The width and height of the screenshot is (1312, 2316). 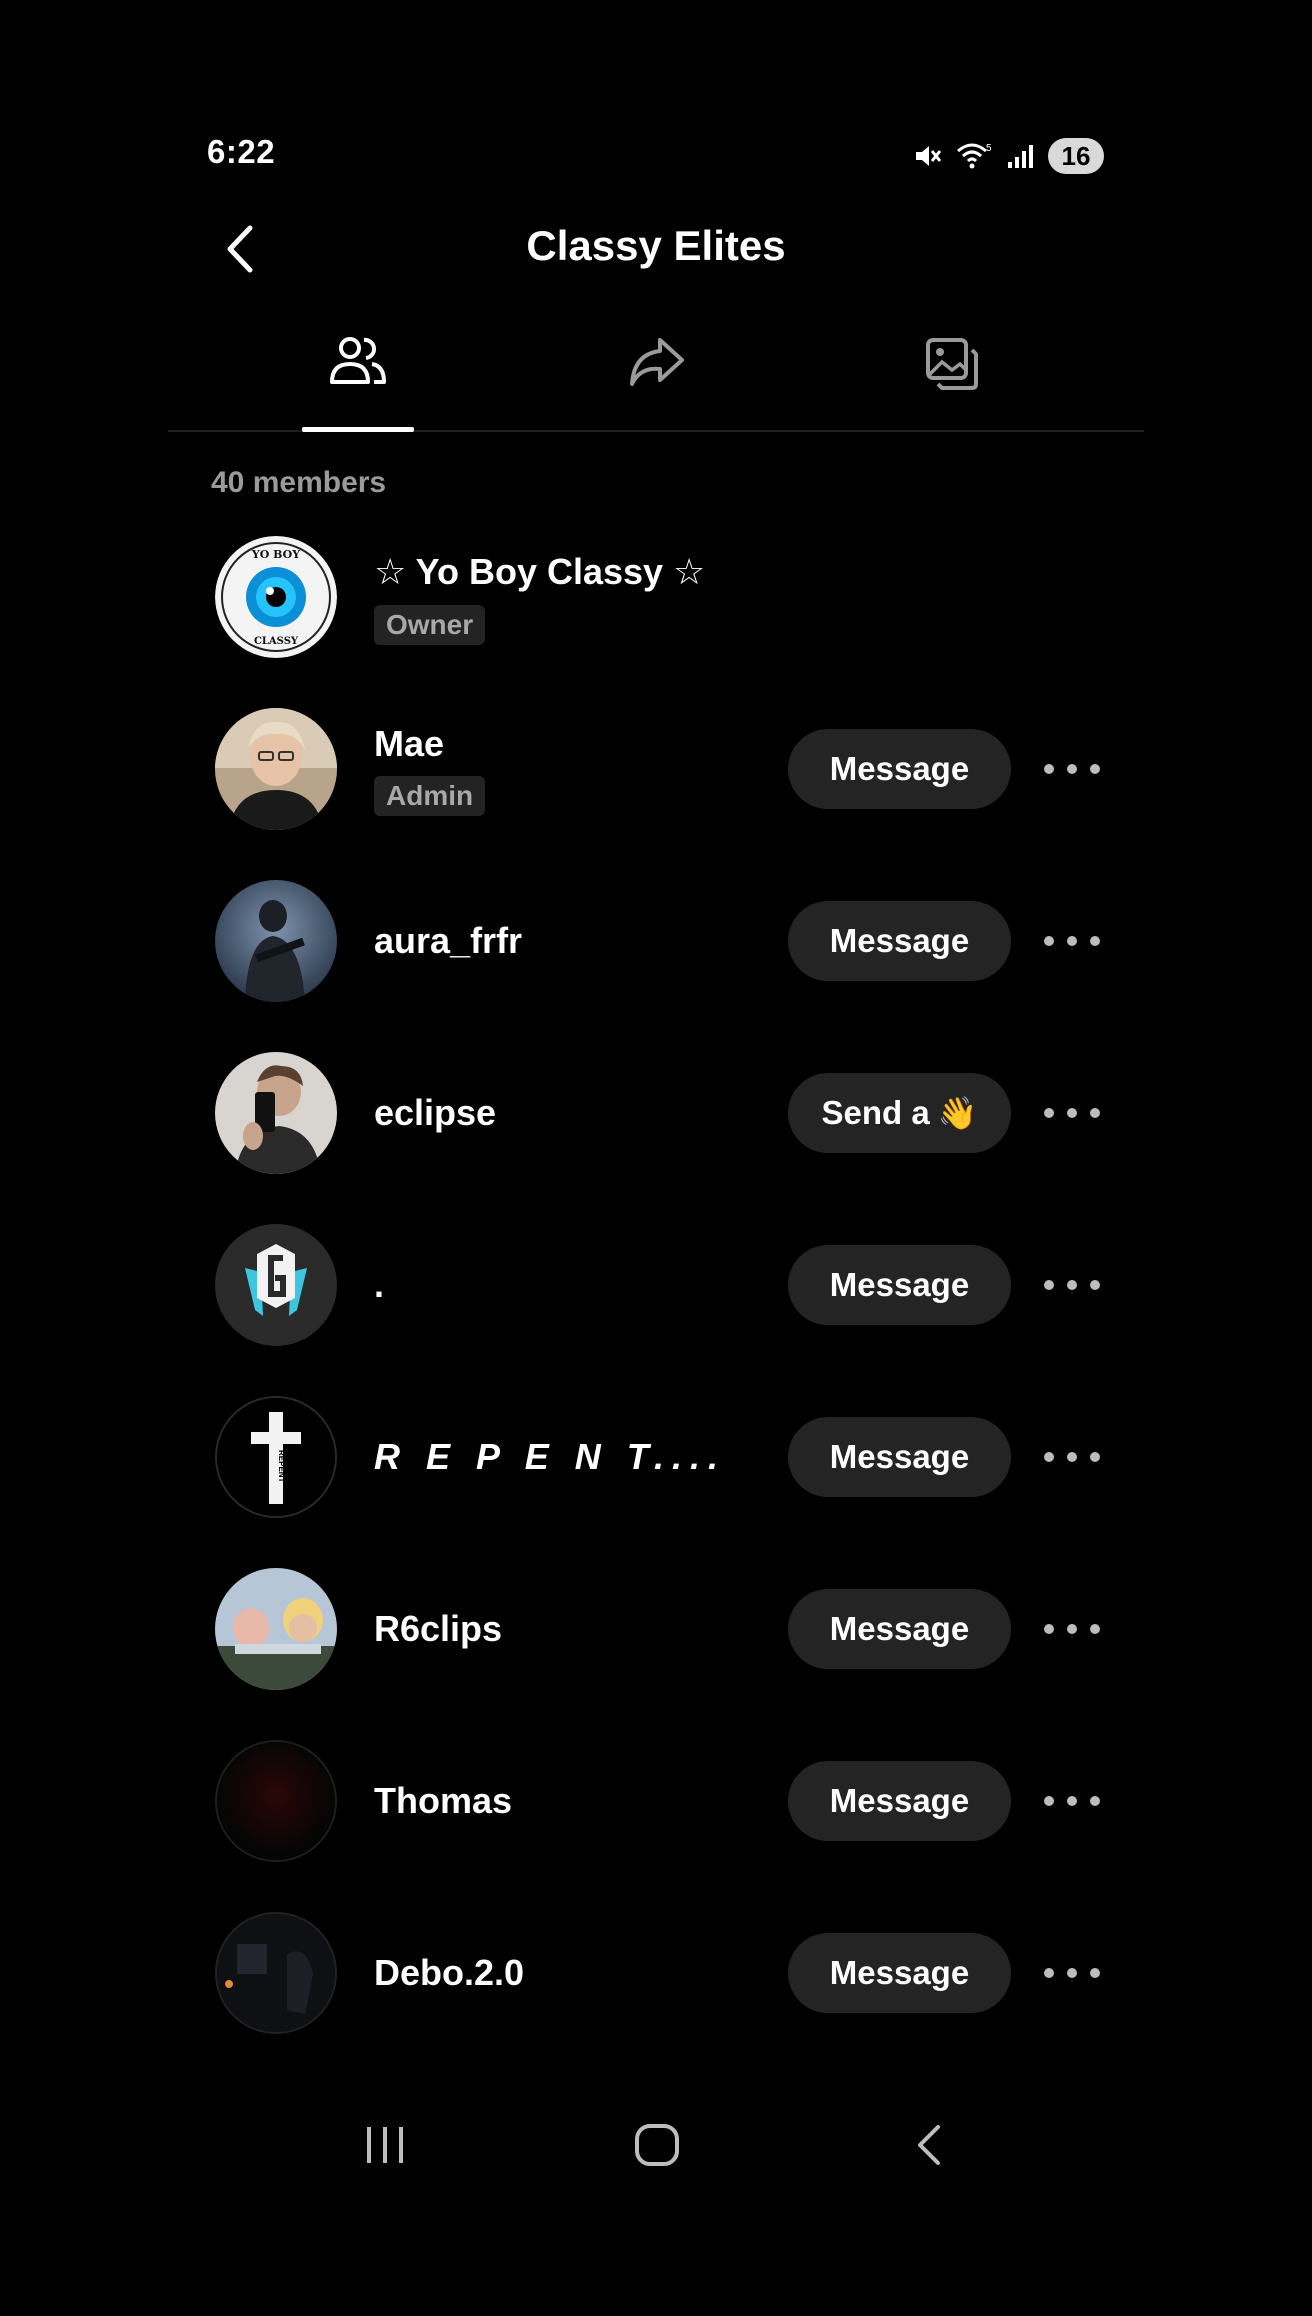 I want to click on home-icon, so click(x=657, y=2145).